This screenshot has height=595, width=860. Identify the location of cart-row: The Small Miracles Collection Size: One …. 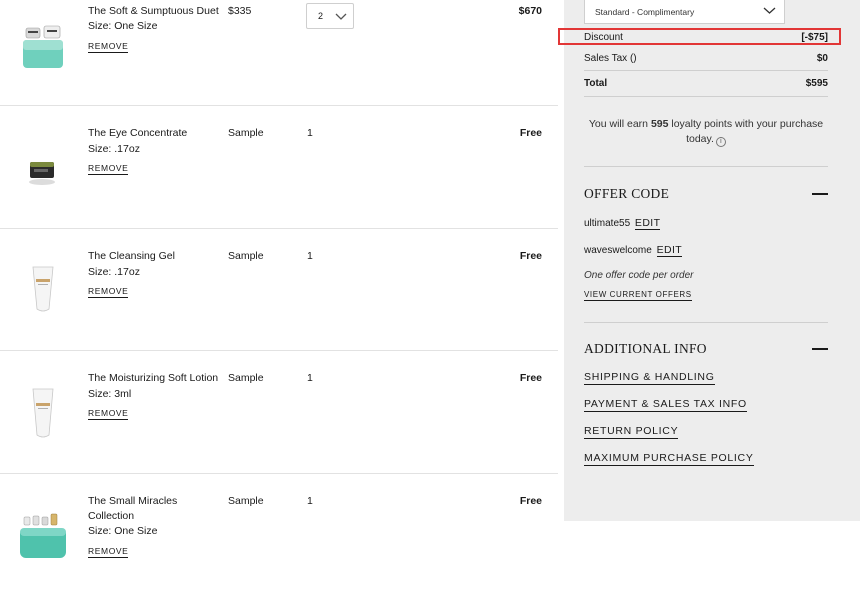
(279, 534).